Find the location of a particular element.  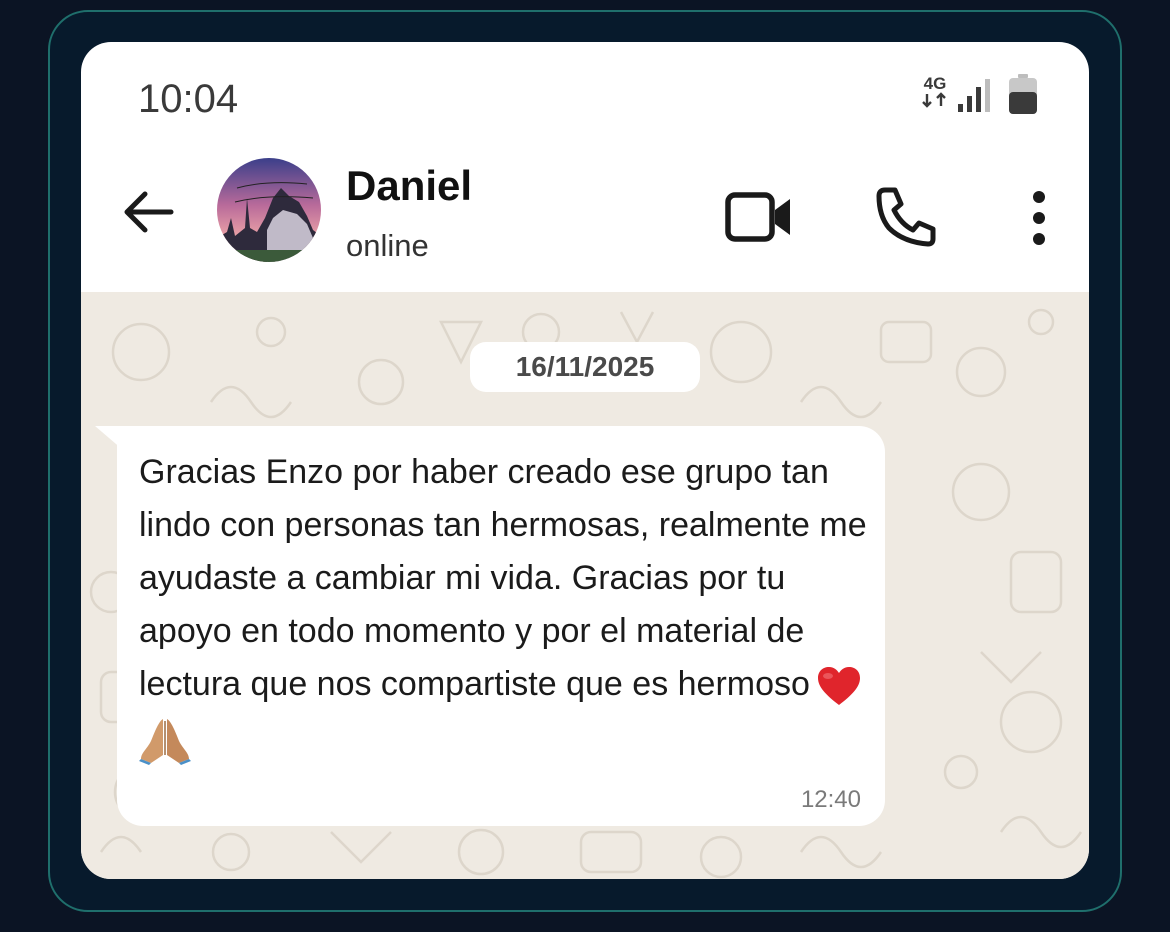

date-chip: 16/11/2025 is located at coordinates (585, 367).